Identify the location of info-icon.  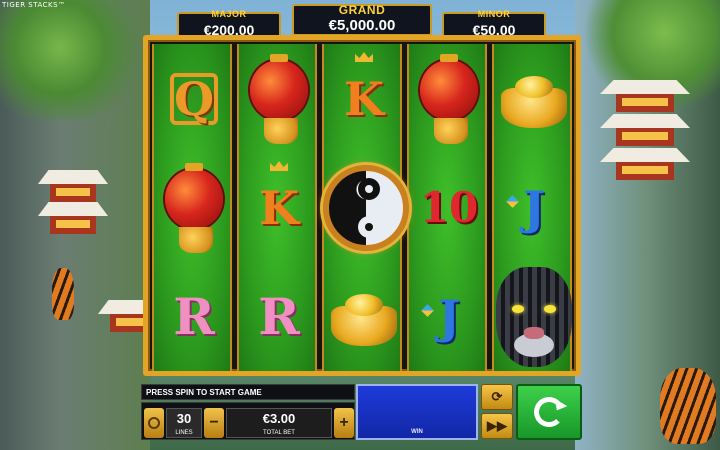
(154, 423).